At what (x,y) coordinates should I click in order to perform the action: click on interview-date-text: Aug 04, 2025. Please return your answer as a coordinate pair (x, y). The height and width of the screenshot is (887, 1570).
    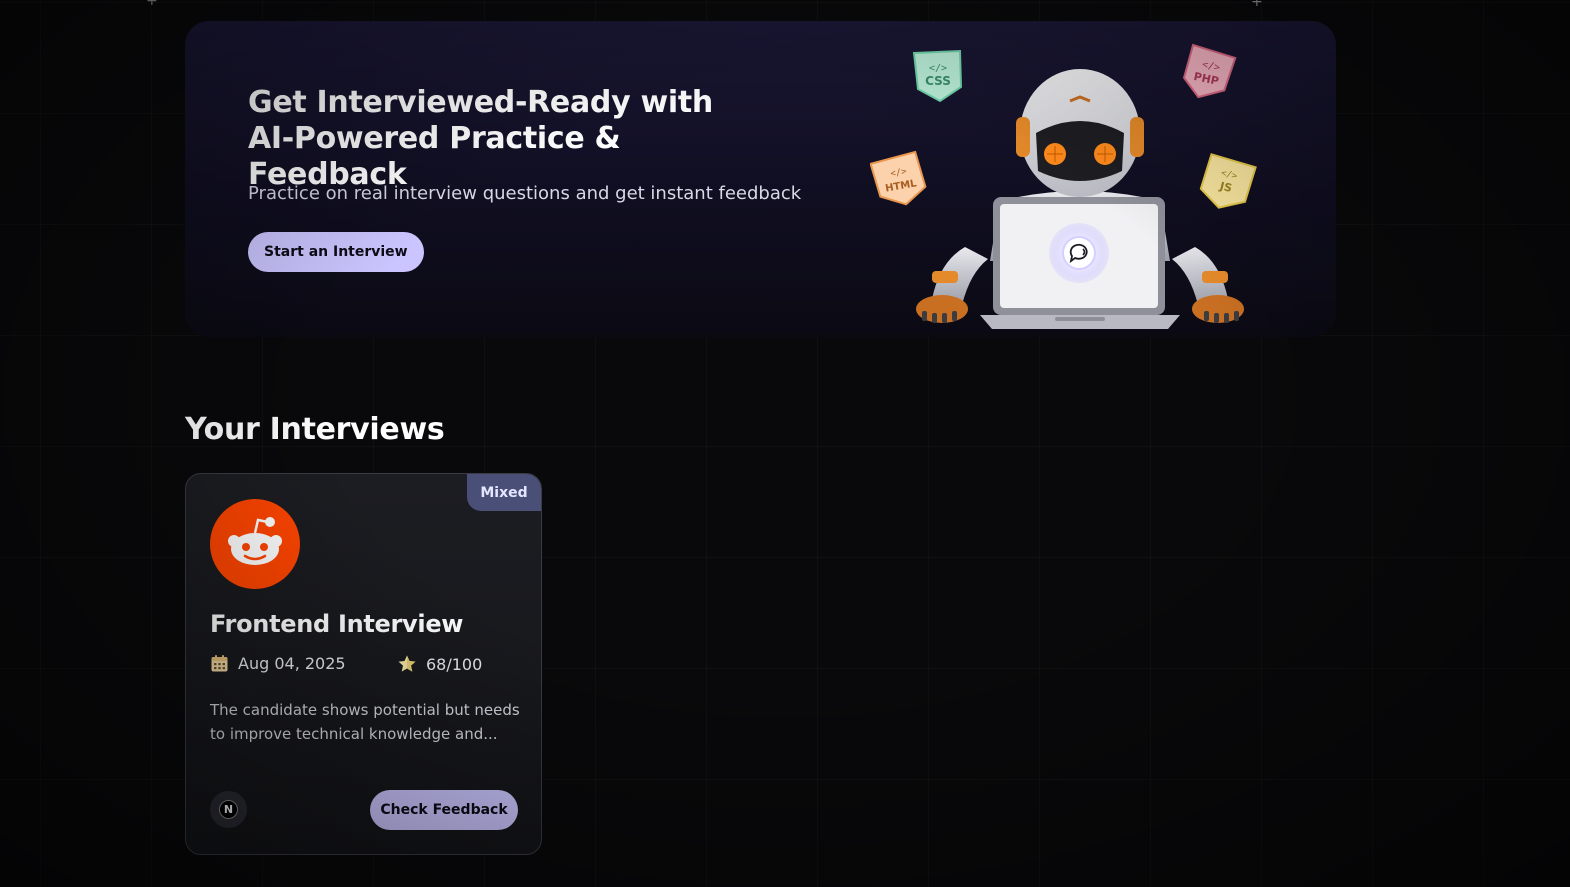
    Looking at the image, I should click on (292, 663).